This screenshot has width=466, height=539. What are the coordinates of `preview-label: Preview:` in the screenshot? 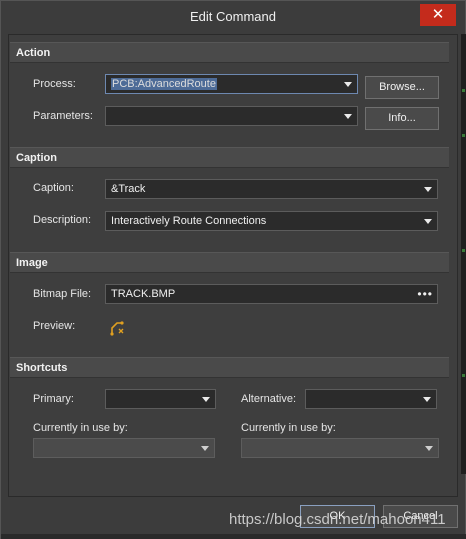 It's located at (54, 326).